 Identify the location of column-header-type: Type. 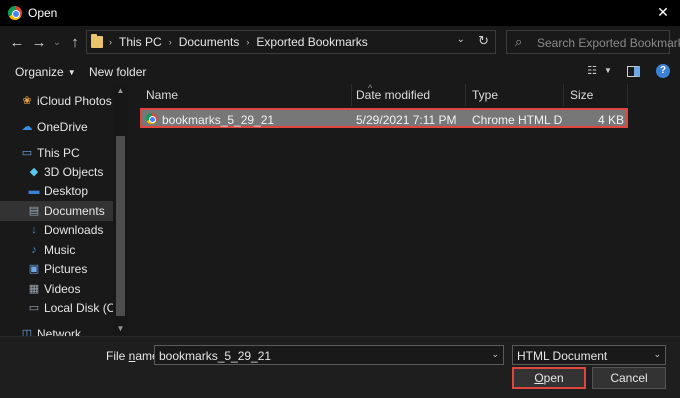
(515, 95).